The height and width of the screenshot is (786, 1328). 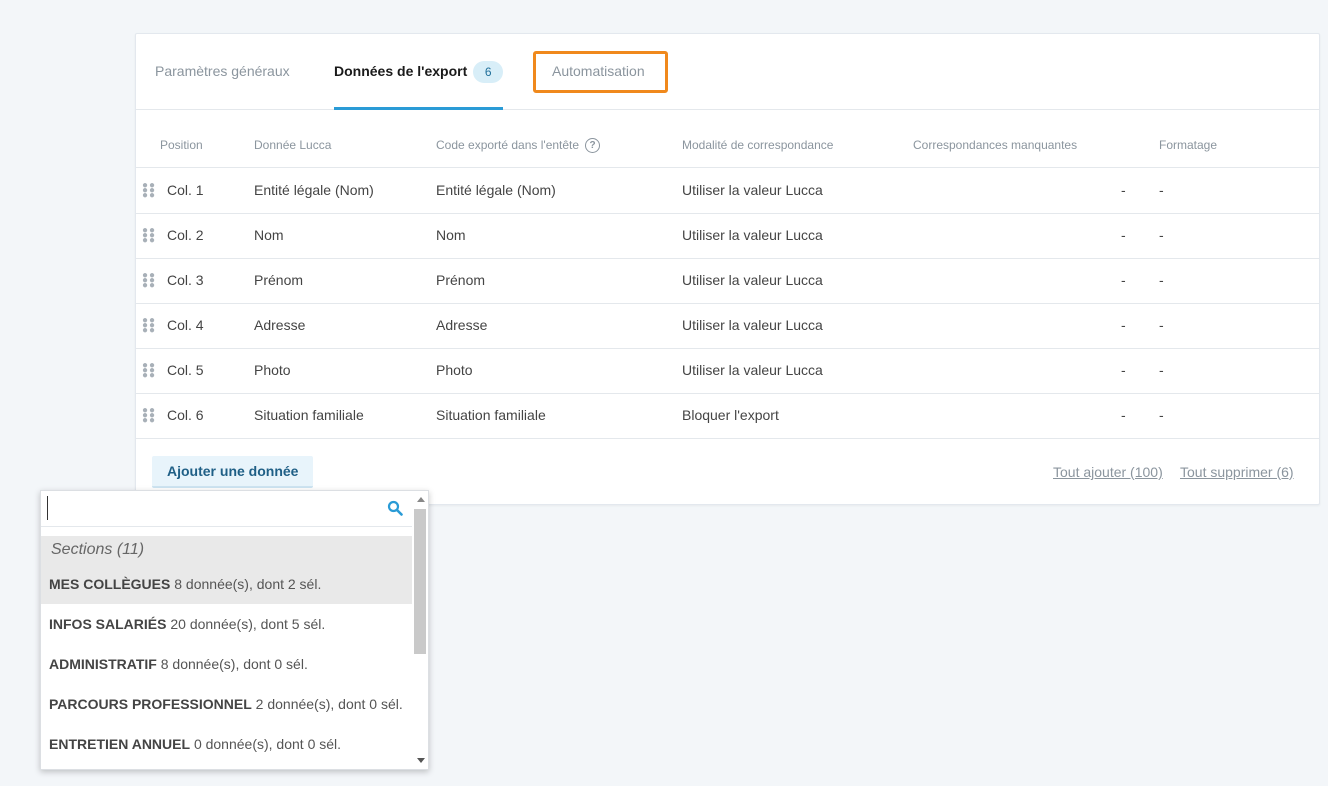 I want to click on cell-matching-mode: Bloquer l'export, so click(x=730, y=415).